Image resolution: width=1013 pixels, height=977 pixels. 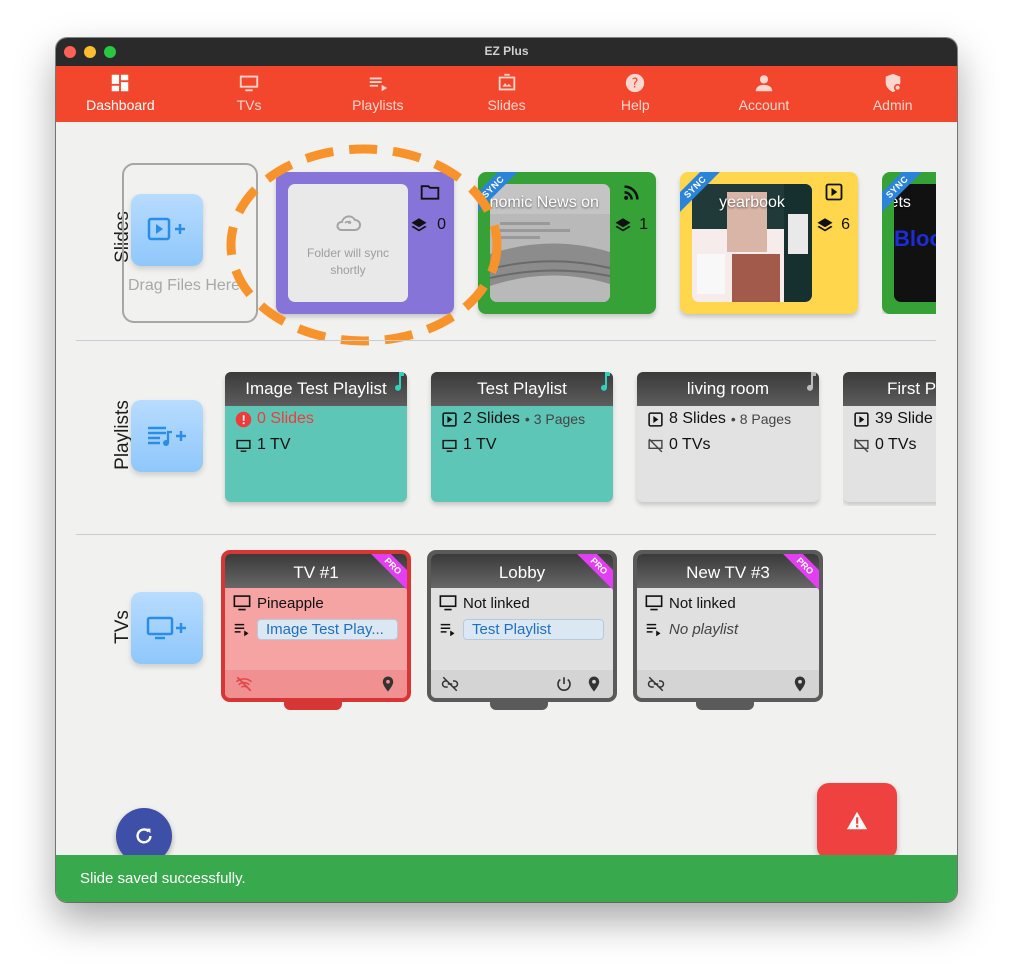 I want to click on nav-dashboard: Dashboard, so click(x=120, y=94).